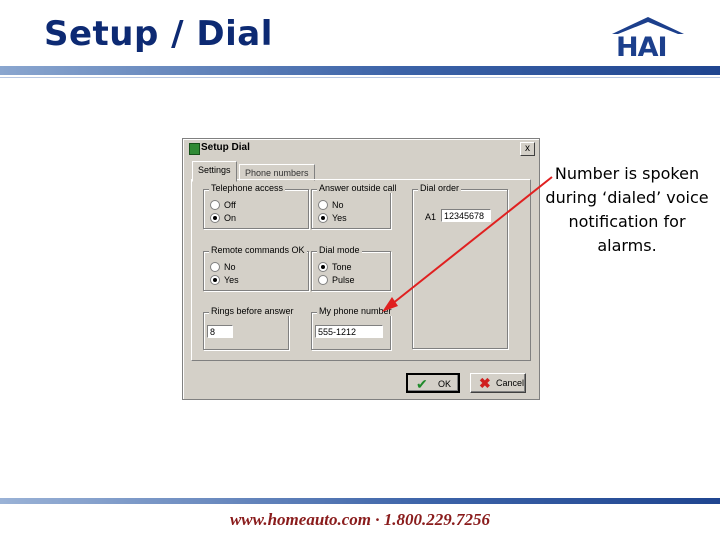 The image size is (720, 540). I want to click on answer-outside-call-yes-radio: Yes, so click(368, 218).